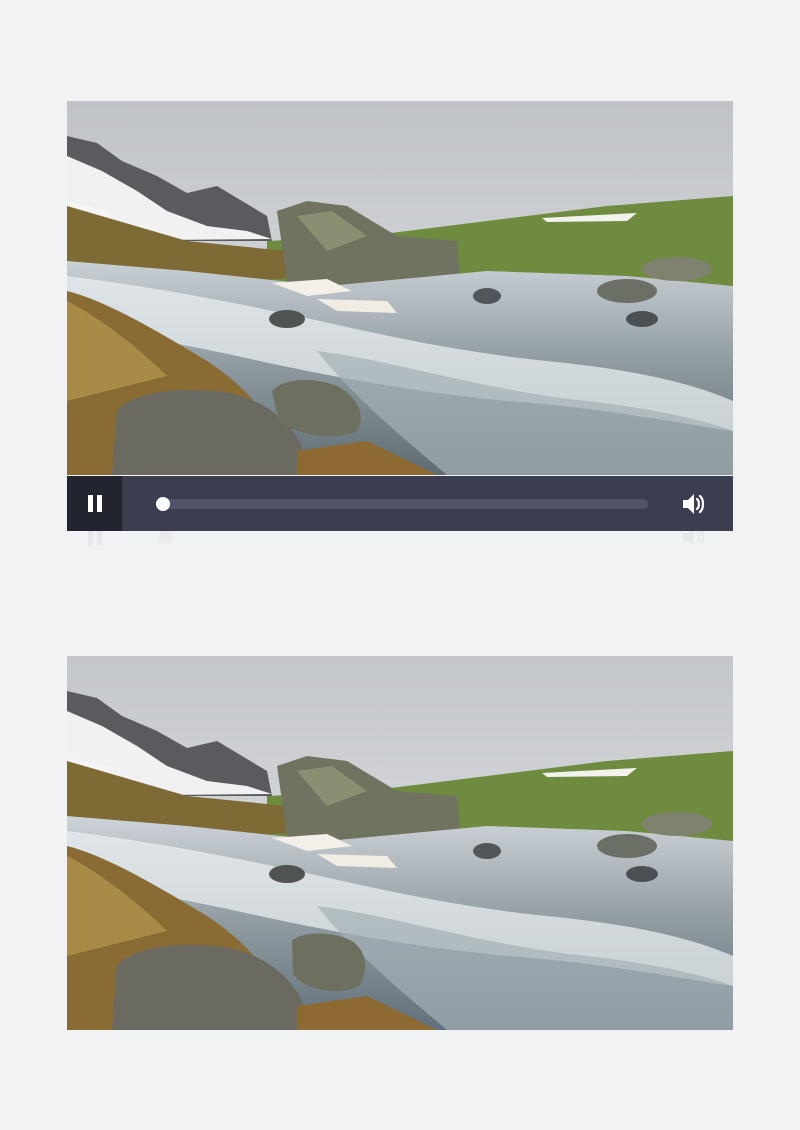 This screenshot has width=800, height=1130. What do you see at coordinates (90, 503) in the screenshot?
I see `pause-icon` at bounding box center [90, 503].